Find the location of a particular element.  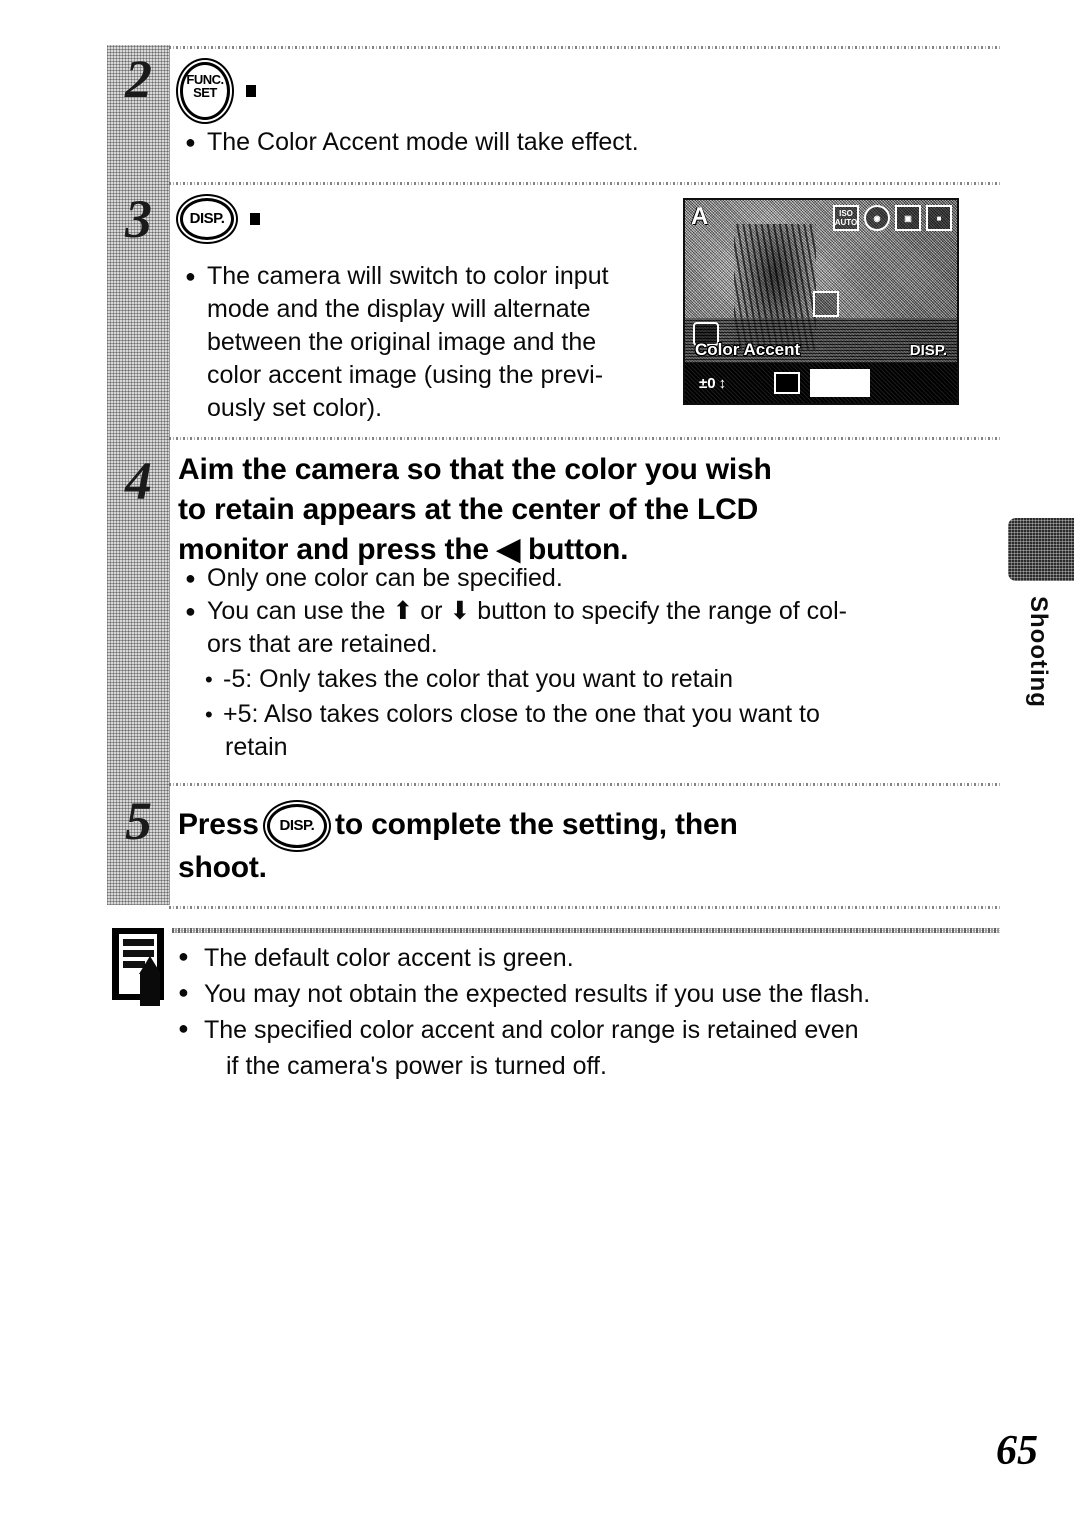

step-2-button-row: FUNC. SET is located at coordinates (218, 91).